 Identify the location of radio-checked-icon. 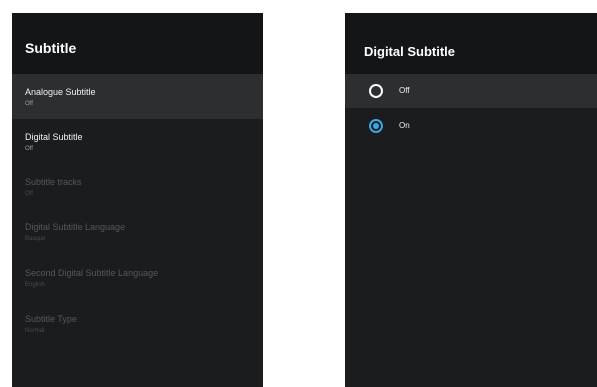
(376, 126).